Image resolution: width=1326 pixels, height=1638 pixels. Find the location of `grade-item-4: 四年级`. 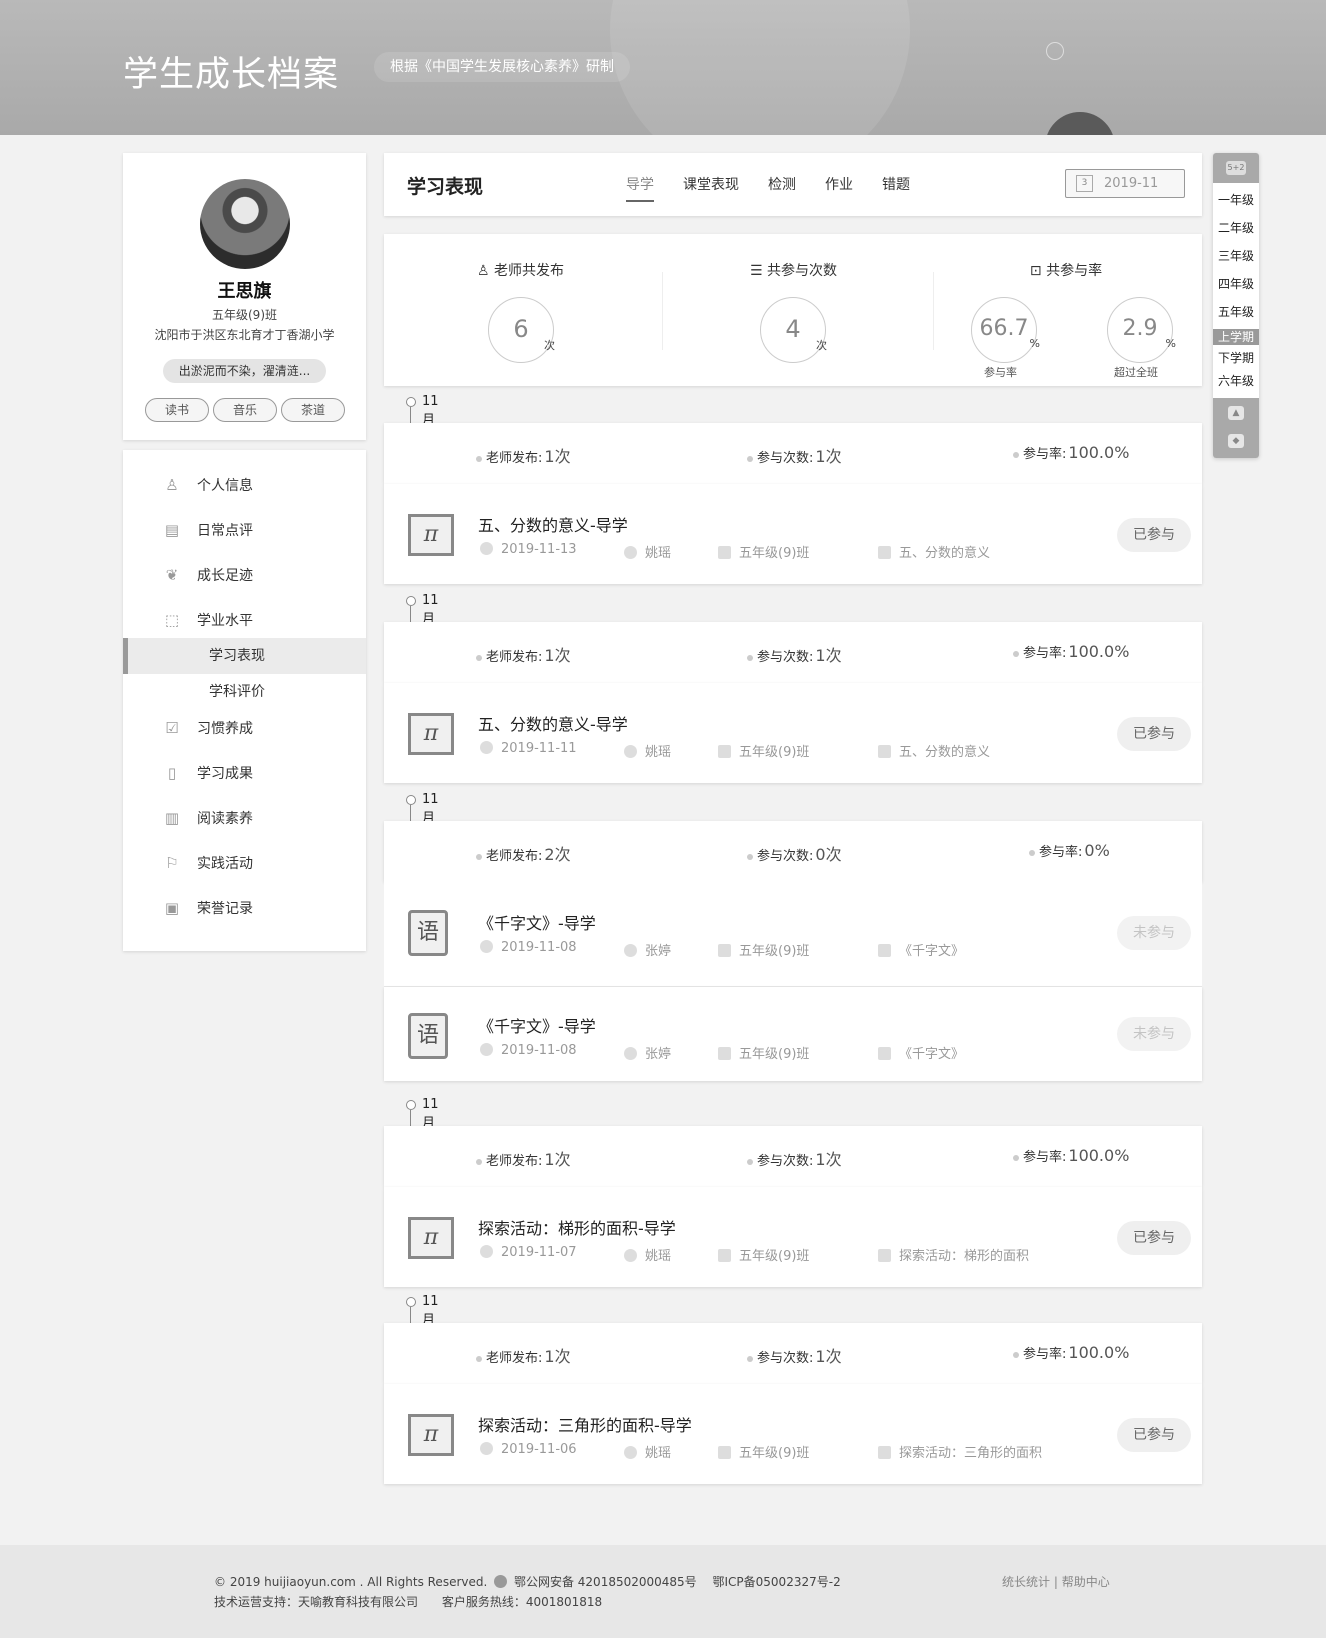

grade-item-4: 四年级 is located at coordinates (1236, 283).